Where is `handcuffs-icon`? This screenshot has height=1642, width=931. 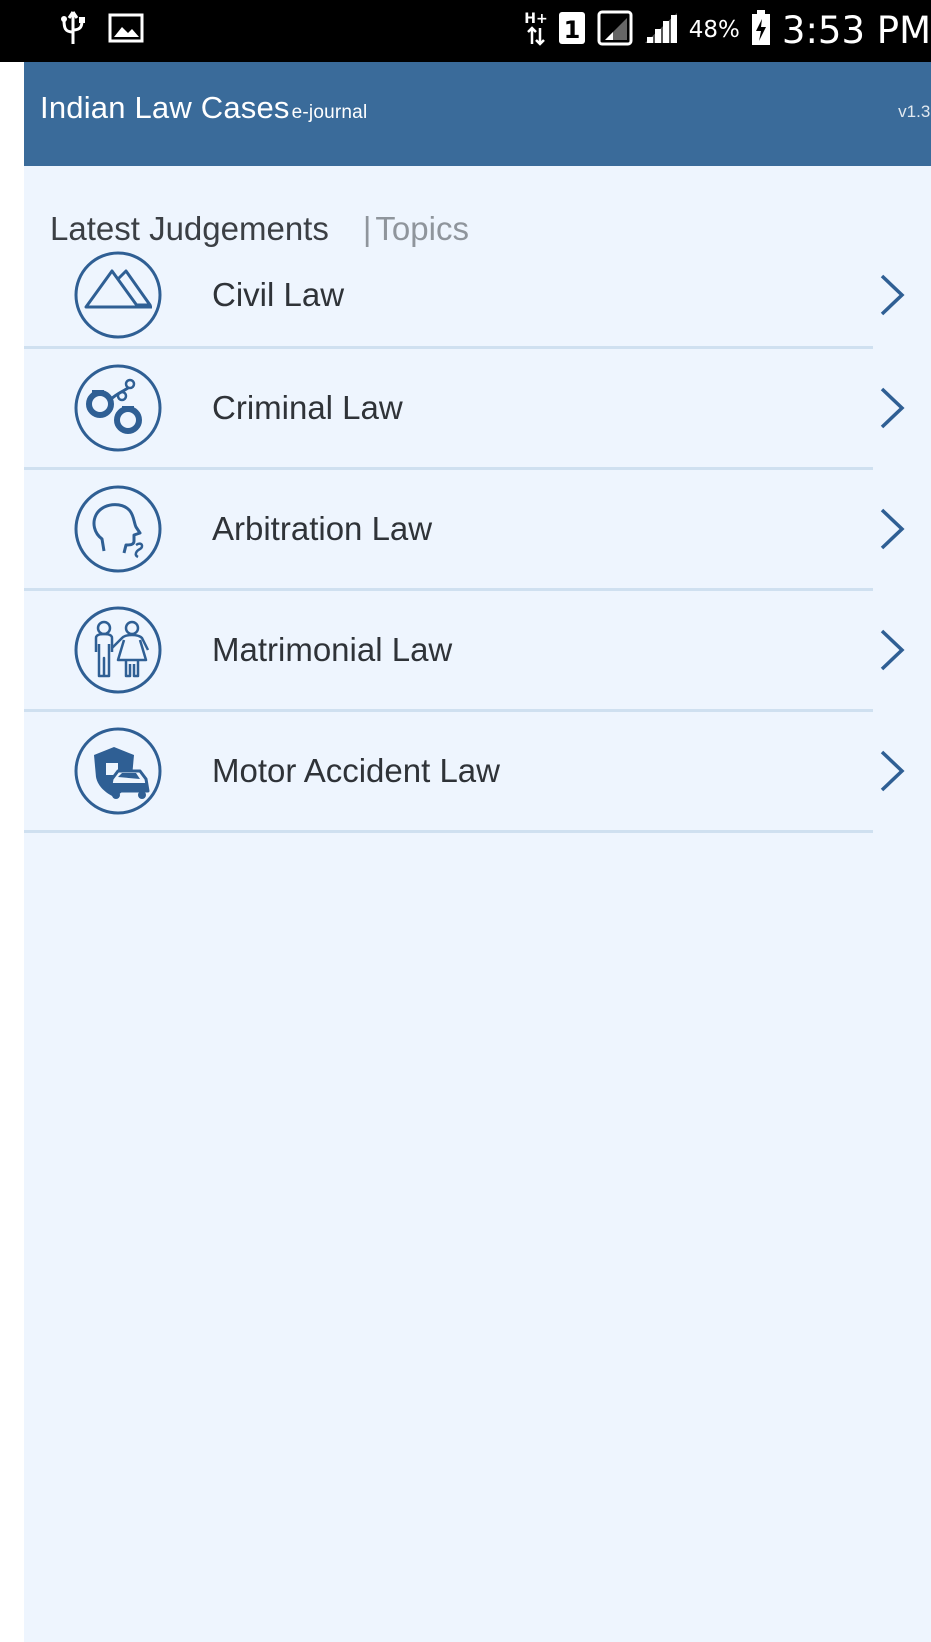 handcuffs-icon is located at coordinates (118, 408).